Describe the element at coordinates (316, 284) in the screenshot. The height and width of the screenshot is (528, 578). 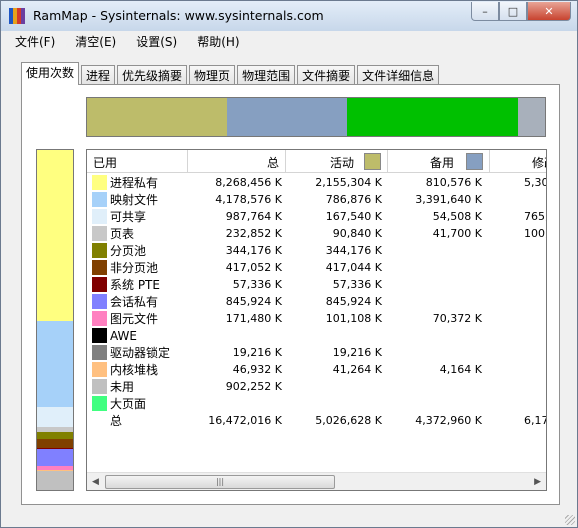
I see `table-row: 系统 PTE 57,336 K 57,336 K` at that location.